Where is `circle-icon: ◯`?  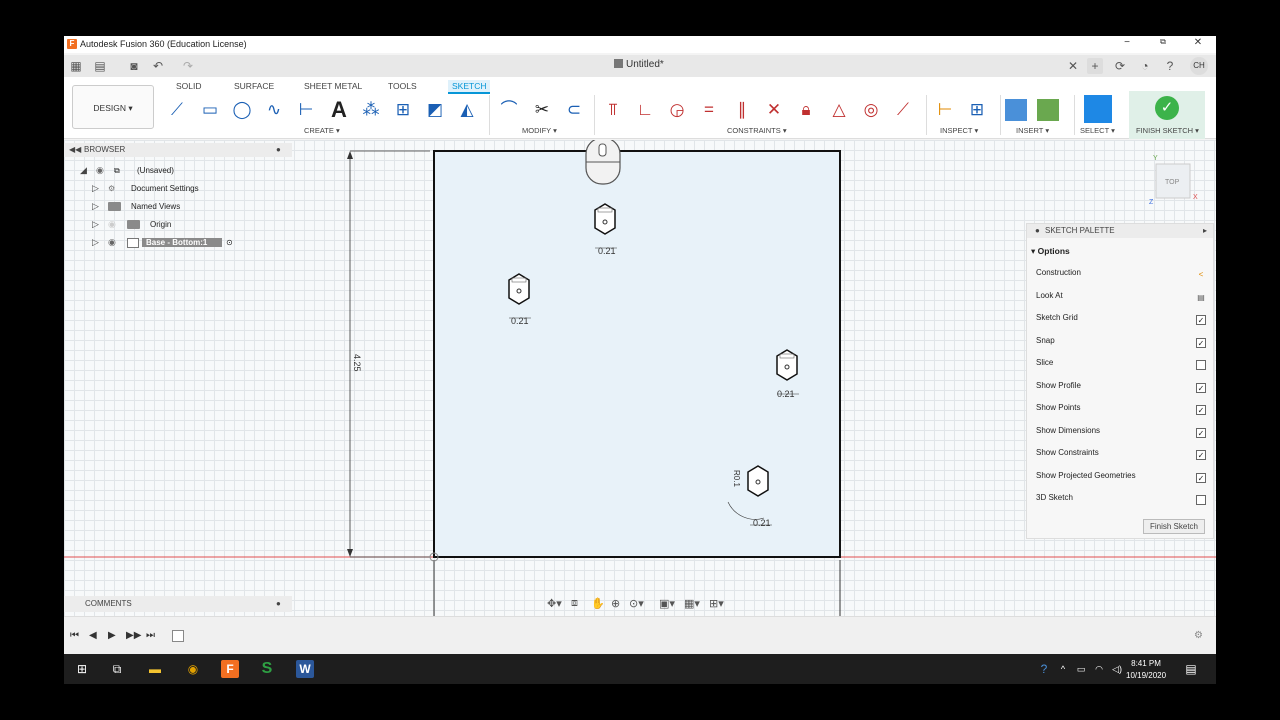 circle-icon: ◯ is located at coordinates (242, 110).